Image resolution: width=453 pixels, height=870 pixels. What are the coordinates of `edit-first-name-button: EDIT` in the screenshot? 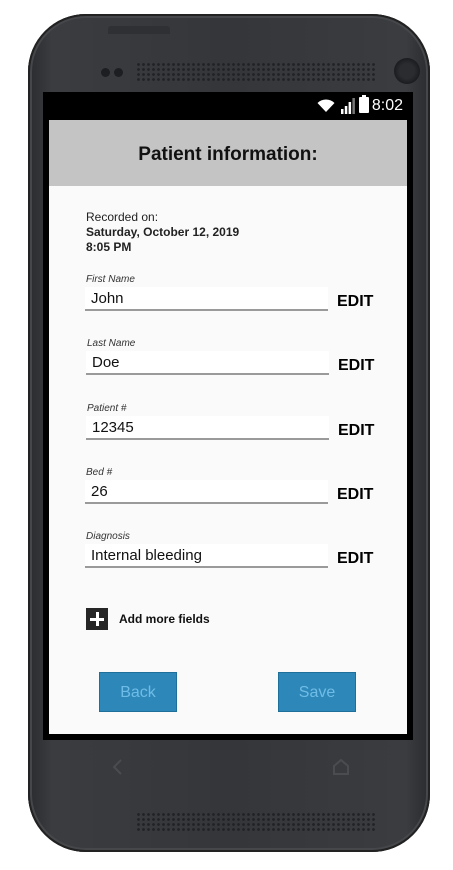 It's located at (355, 302).